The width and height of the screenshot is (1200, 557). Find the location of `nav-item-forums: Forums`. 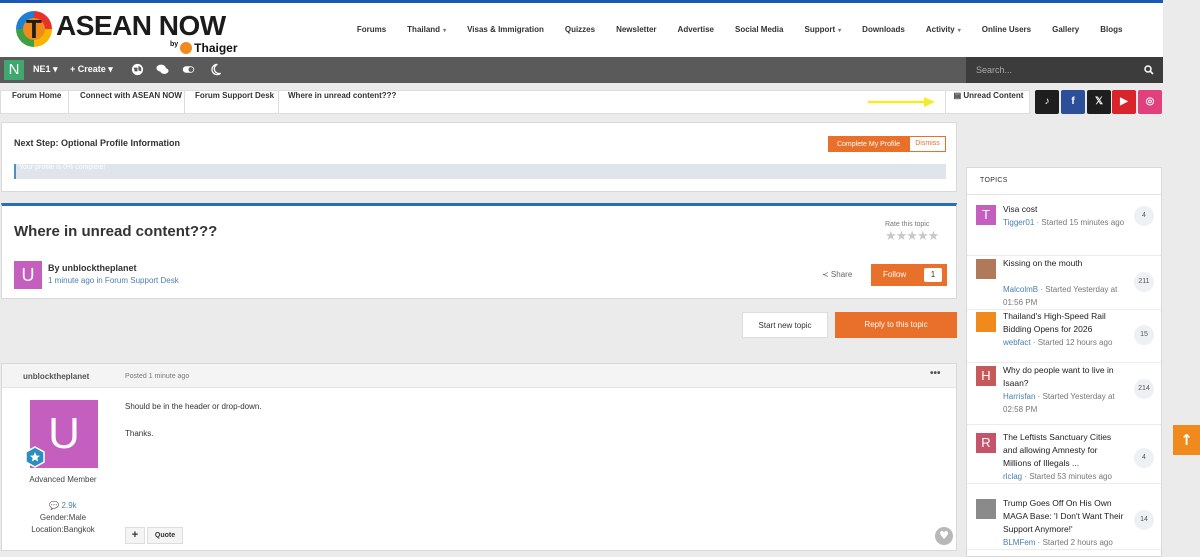

nav-item-forums: Forums is located at coordinates (371, 29).